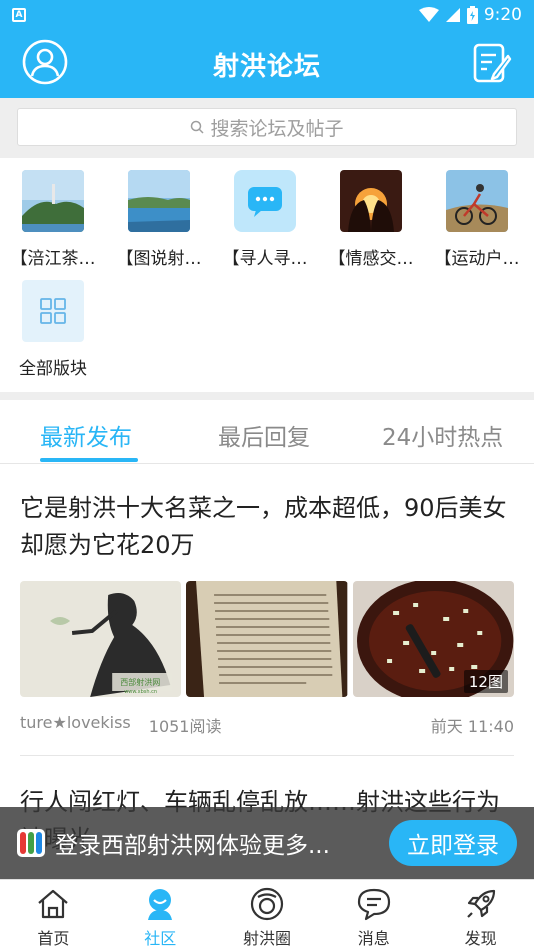  I want to click on nav-home: 首页, so click(53, 915).